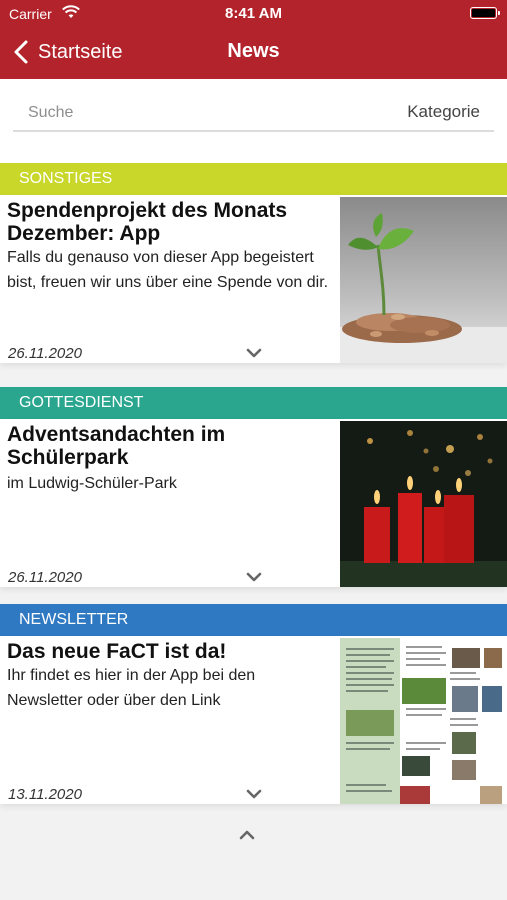  I want to click on page-title: News, so click(253, 51).